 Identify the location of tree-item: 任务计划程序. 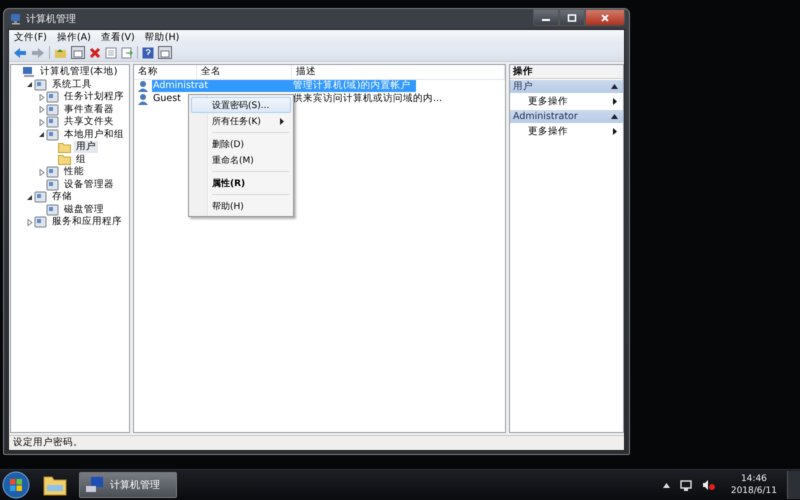
(94, 97).